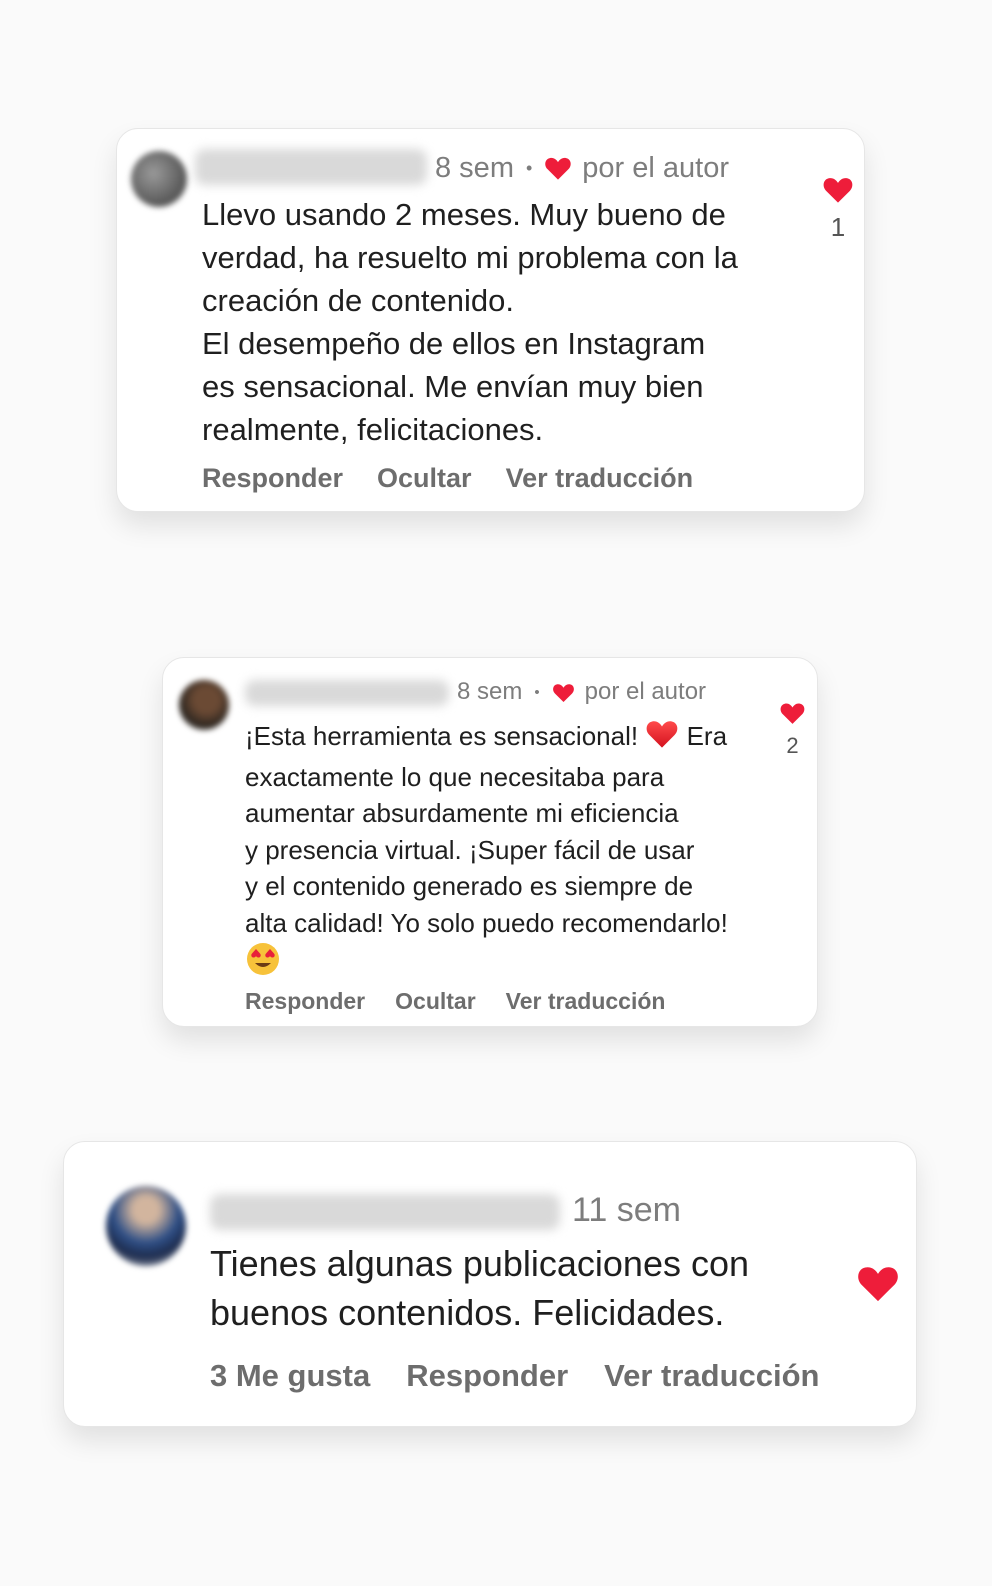 The height and width of the screenshot is (1586, 992). I want to click on text-segment: ¡Esta herramienta es sensacional!, so click(442, 736).